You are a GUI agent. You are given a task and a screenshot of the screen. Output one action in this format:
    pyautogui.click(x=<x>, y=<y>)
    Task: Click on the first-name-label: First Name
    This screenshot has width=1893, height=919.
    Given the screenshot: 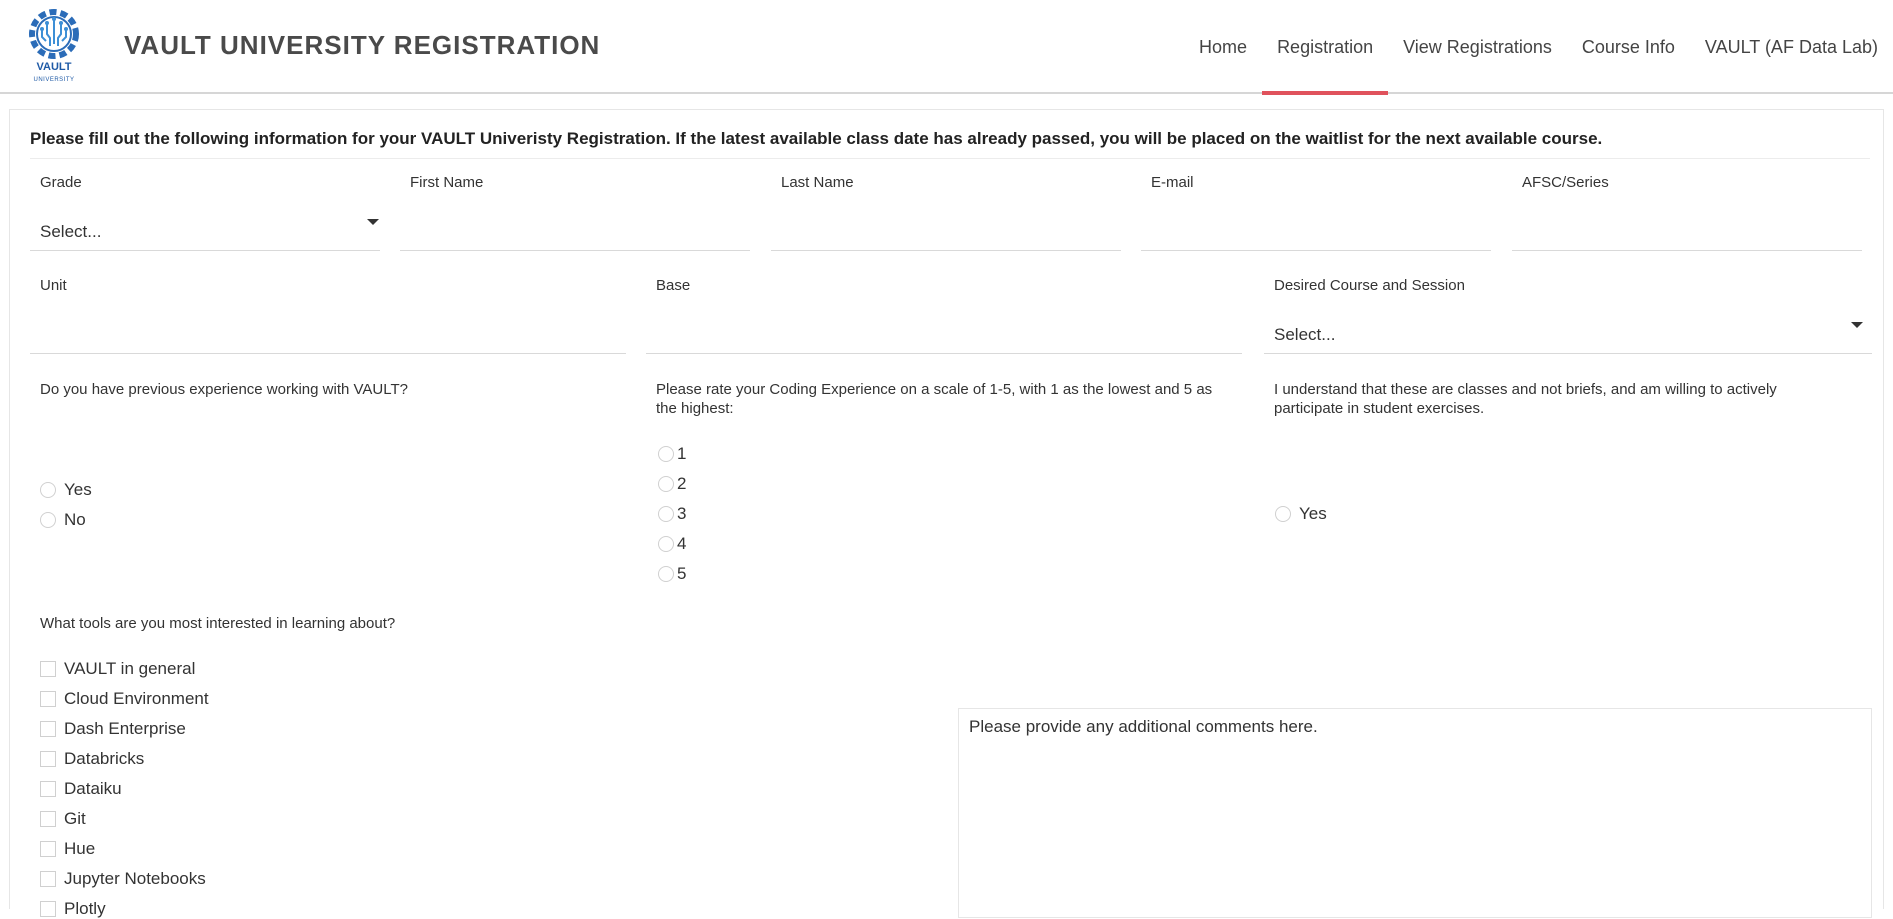 What is the action you would take?
    pyautogui.click(x=447, y=182)
    